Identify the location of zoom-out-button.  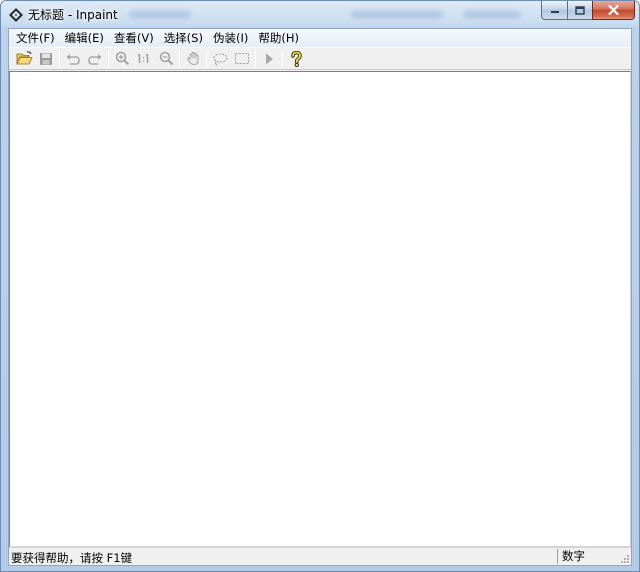
(166, 59).